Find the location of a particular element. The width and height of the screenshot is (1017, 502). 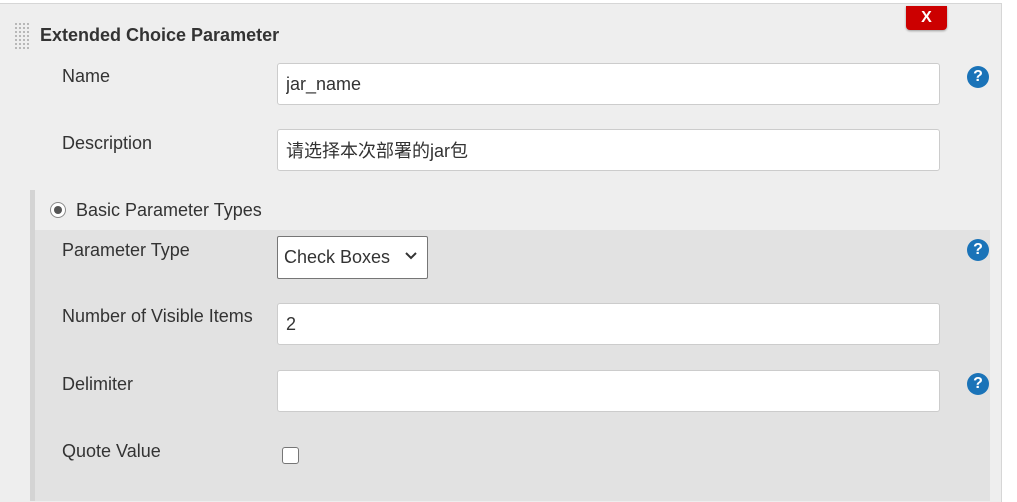

visible-items-label: Number of Visible Items is located at coordinates (157, 316).